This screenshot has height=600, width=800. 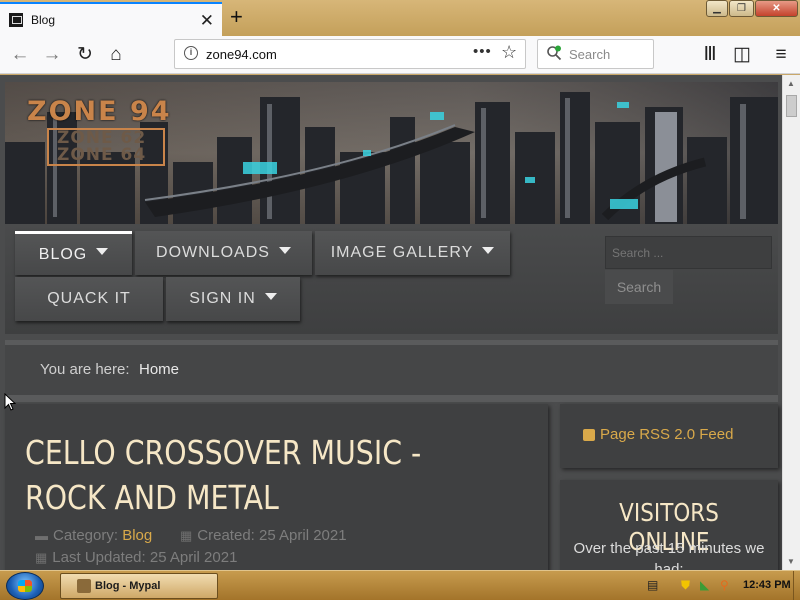 What do you see at coordinates (724, 585) in the screenshot?
I see `search-icon: ⚲` at bounding box center [724, 585].